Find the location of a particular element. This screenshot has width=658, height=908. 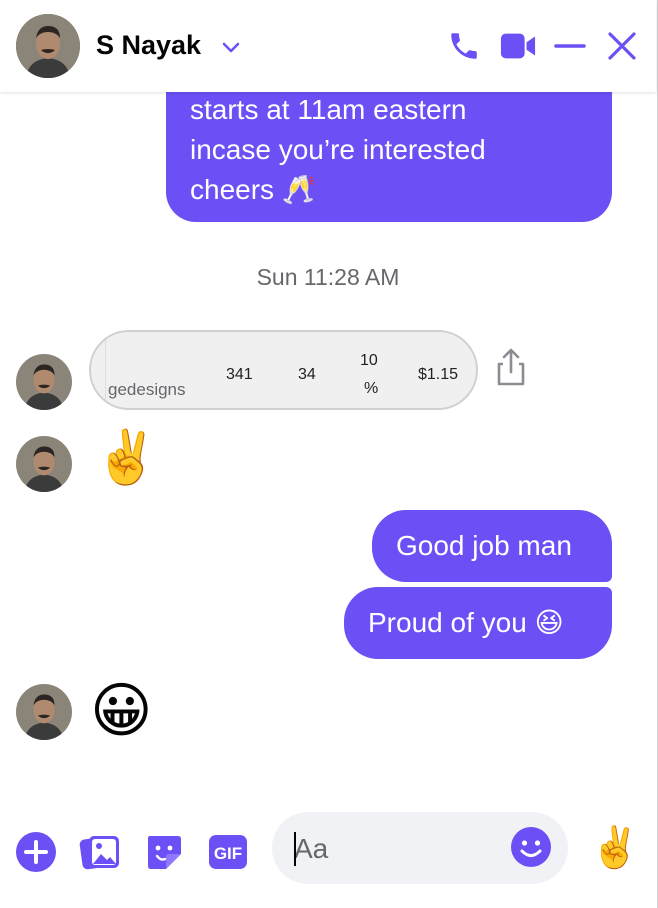

link-value: 341 is located at coordinates (239, 374).